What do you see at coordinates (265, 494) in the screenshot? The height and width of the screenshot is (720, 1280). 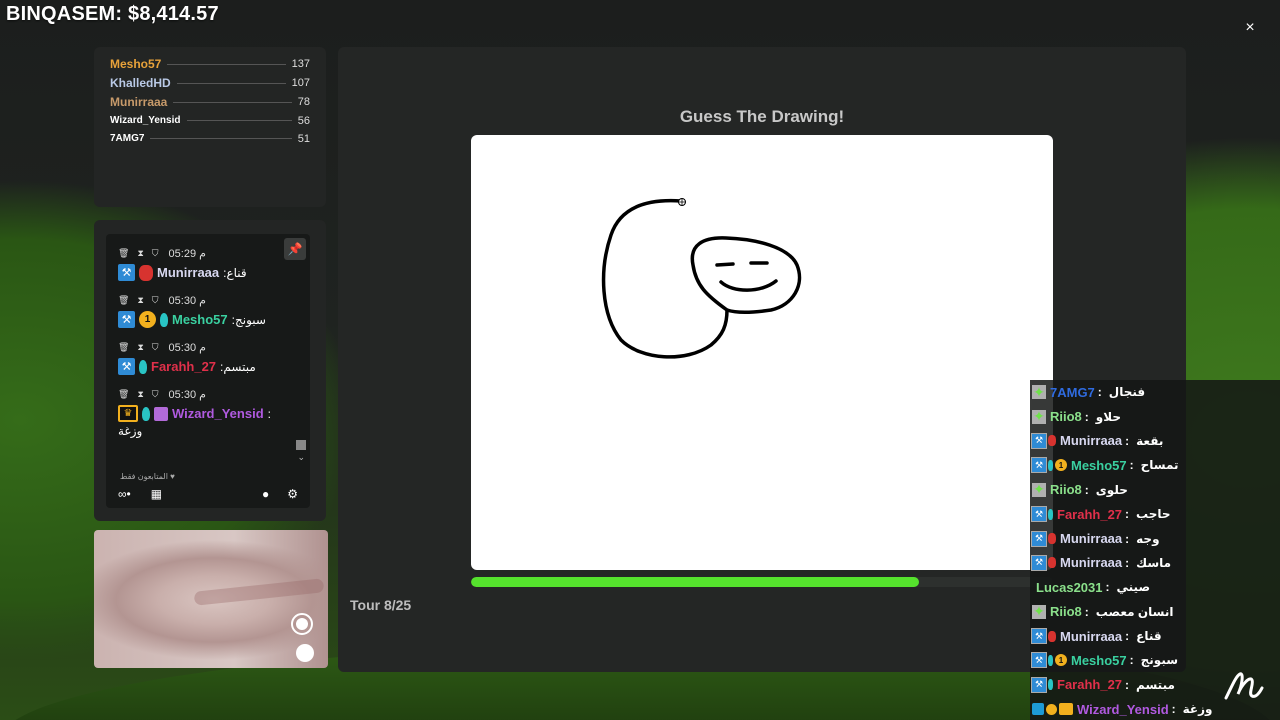 I see `chat-bubble-icon: ●` at bounding box center [265, 494].